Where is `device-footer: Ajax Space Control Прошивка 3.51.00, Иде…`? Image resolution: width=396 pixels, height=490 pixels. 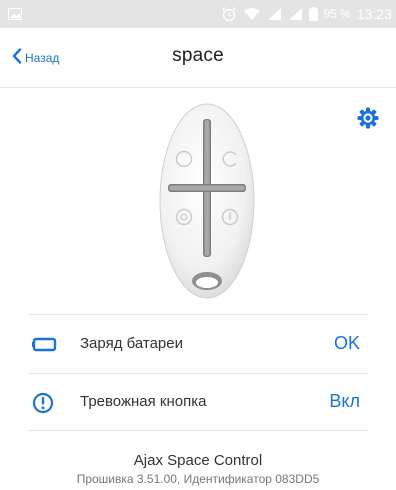 device-footer: Ajax Space Control Прошивка 3.51.00, Иде… is located at coordinates (198, 469).